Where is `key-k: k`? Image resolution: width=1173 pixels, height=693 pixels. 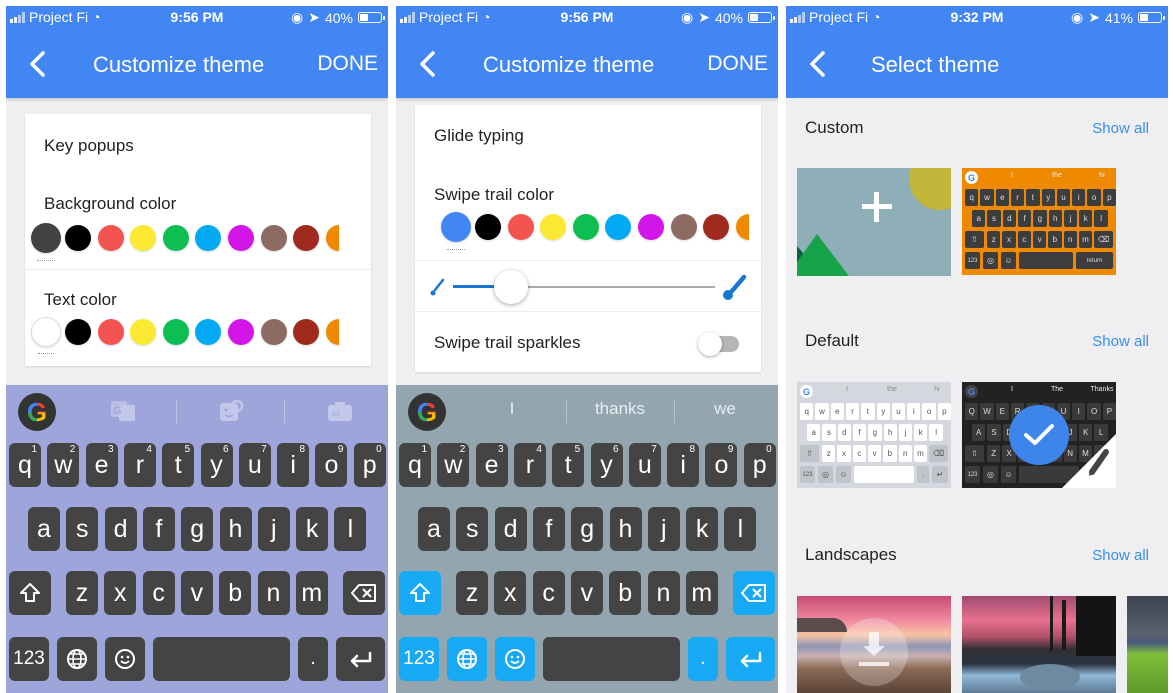 key-k: k is located at coordinates (702, 529).